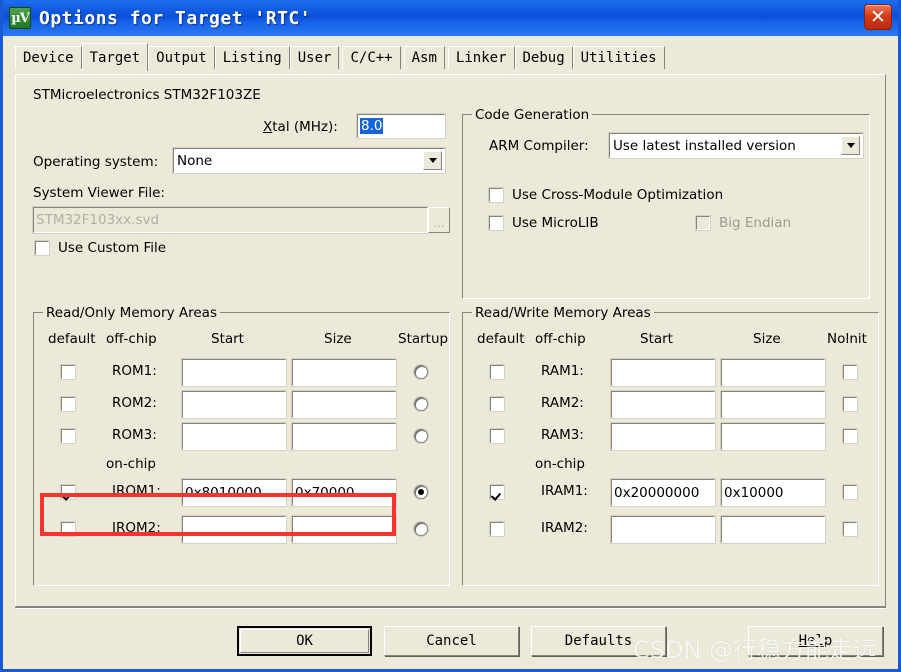 The width and height of the screenshot is (901, 672). What do you see at coordinates (703, 223) in the screenshot?
I see `big-endian-checkbox` at bounding box center [703, 223].